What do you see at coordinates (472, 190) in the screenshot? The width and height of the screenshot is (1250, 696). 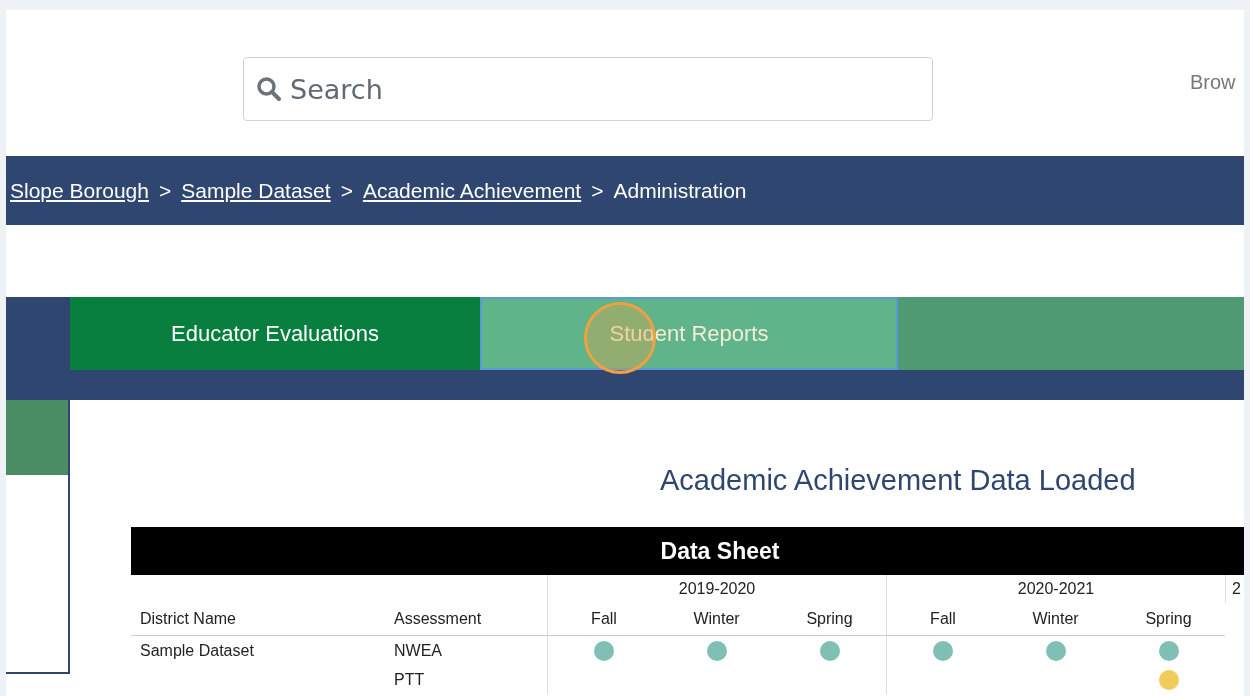 I see `breadcrumb-link: Academic Achievement` at bounding box center [472, 190].